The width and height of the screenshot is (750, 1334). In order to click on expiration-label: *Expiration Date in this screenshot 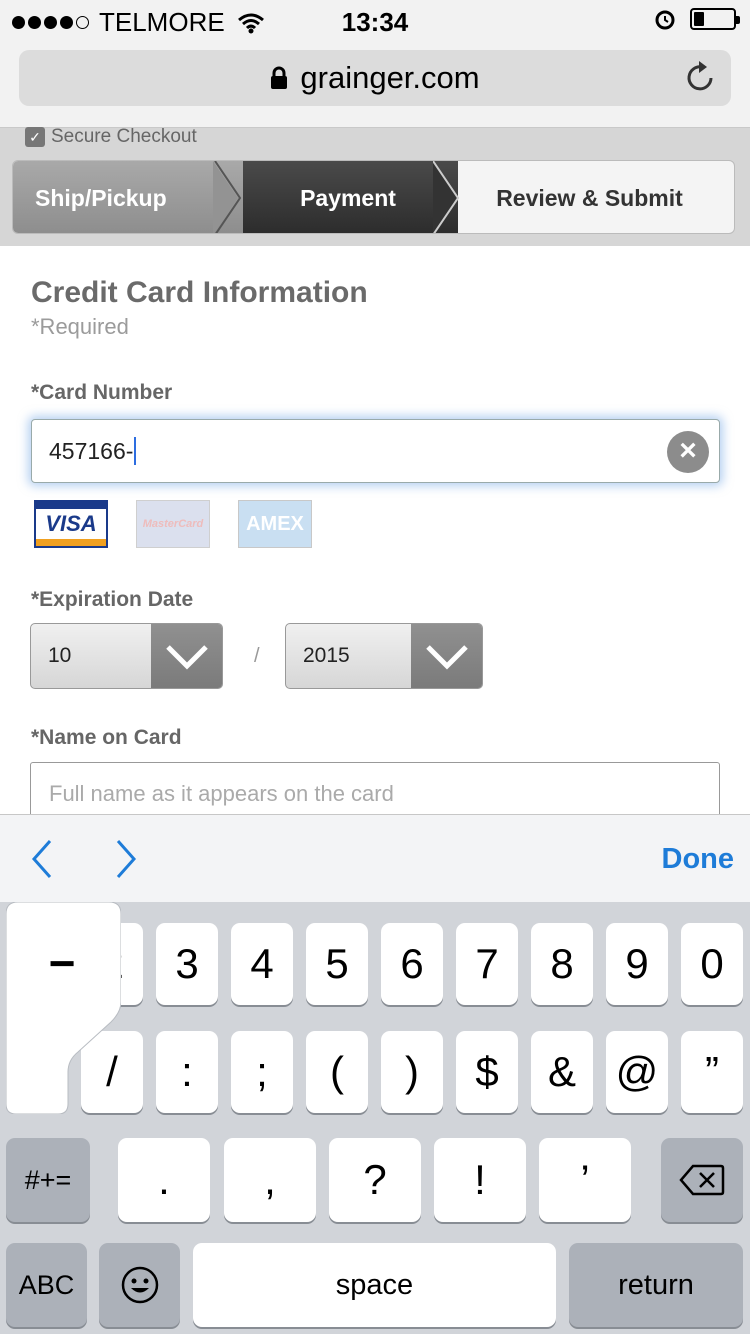, I will do `click(112, 599)`.